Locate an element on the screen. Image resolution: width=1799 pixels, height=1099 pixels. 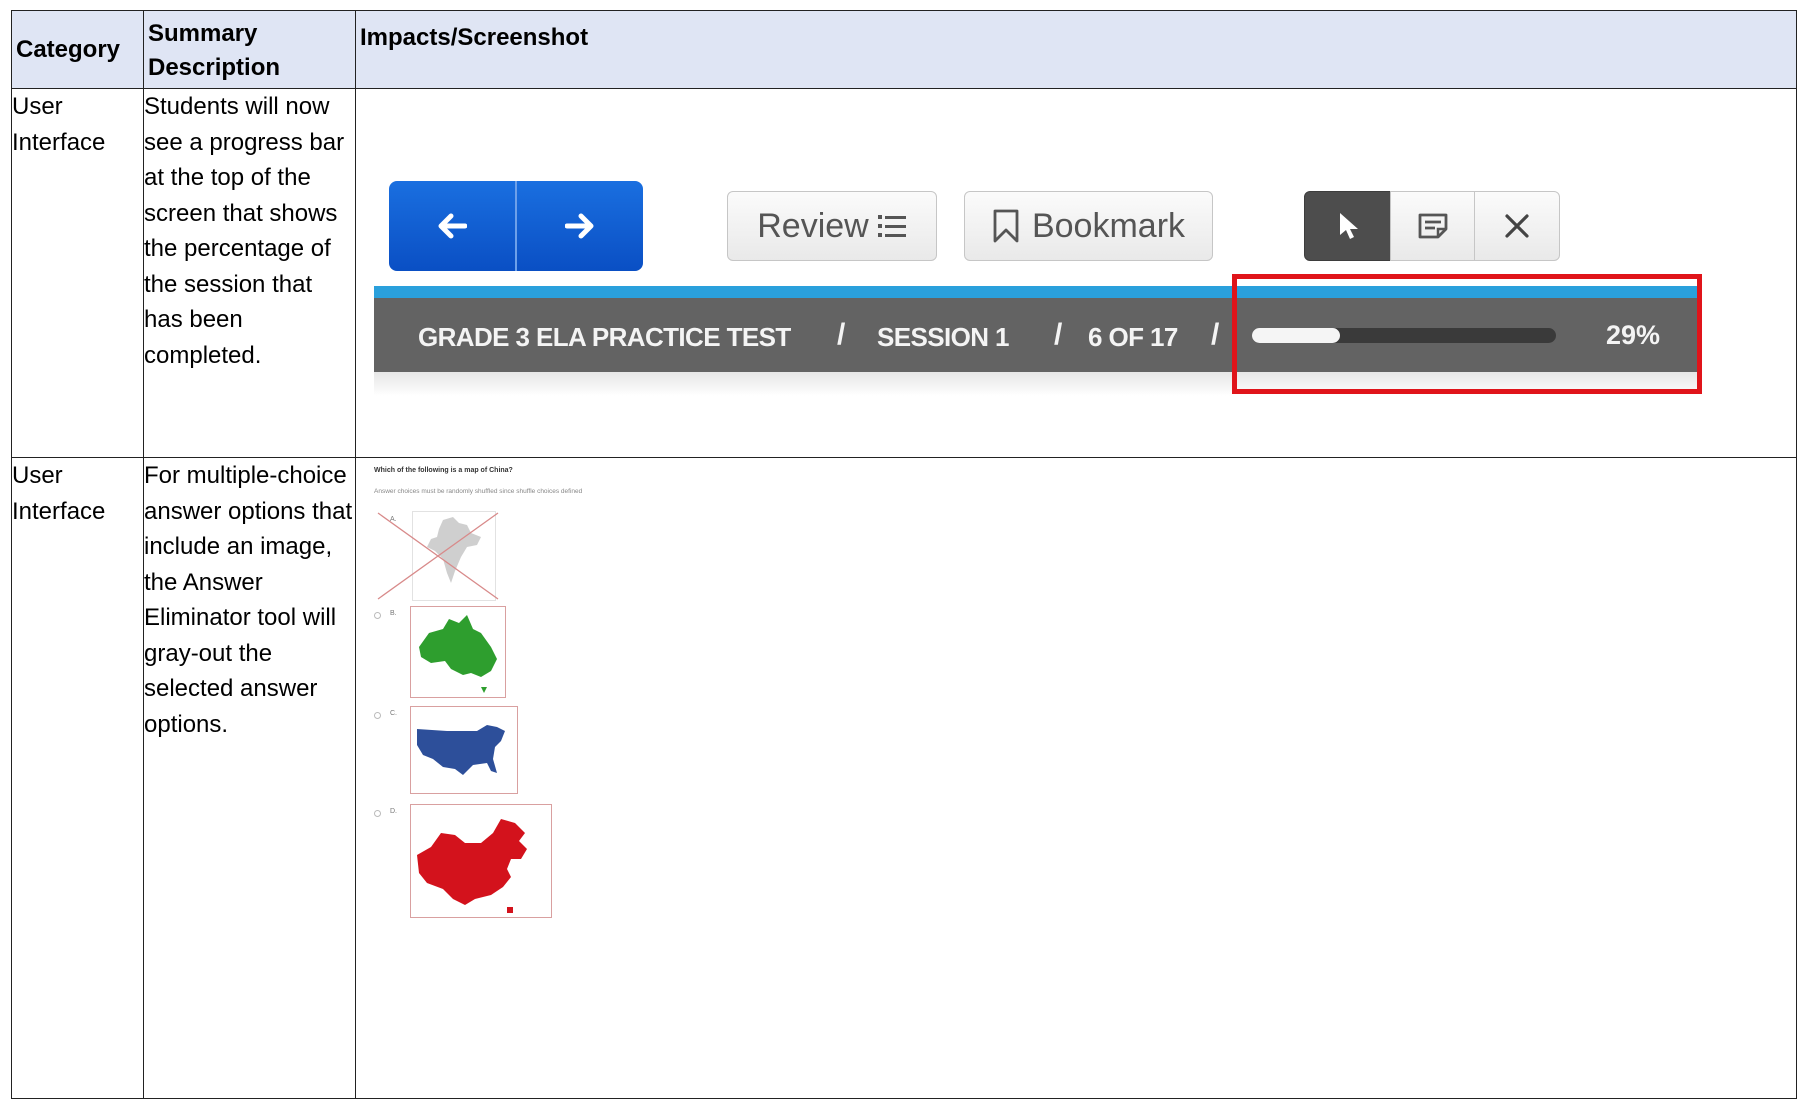
review-button: Review is located at coordinates (832, 226).